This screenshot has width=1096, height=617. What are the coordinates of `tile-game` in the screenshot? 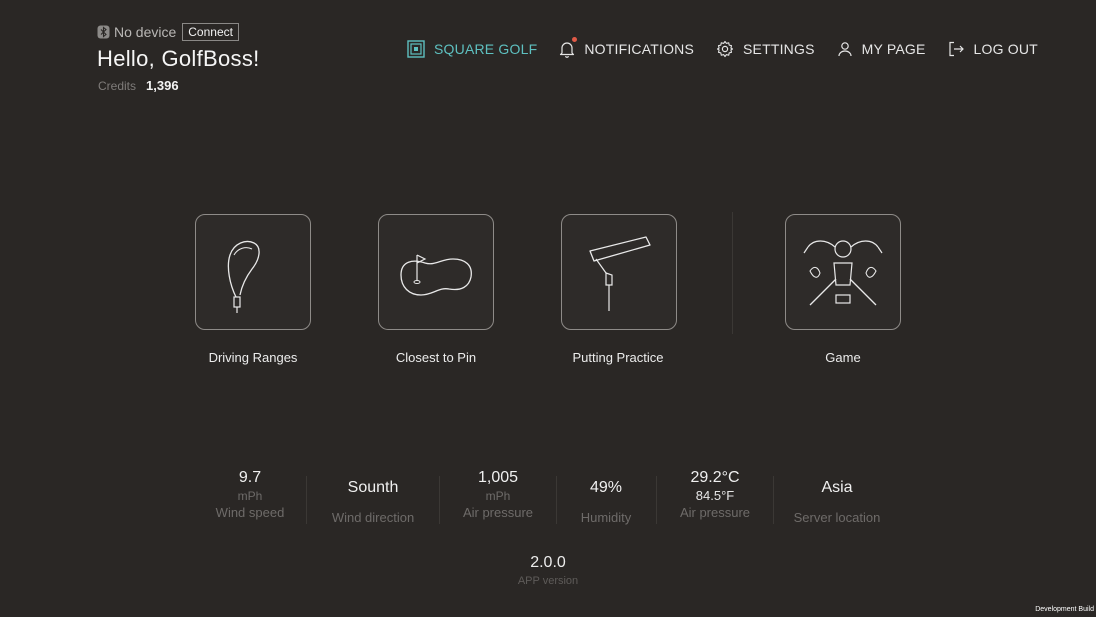 It's located at (843, 272).